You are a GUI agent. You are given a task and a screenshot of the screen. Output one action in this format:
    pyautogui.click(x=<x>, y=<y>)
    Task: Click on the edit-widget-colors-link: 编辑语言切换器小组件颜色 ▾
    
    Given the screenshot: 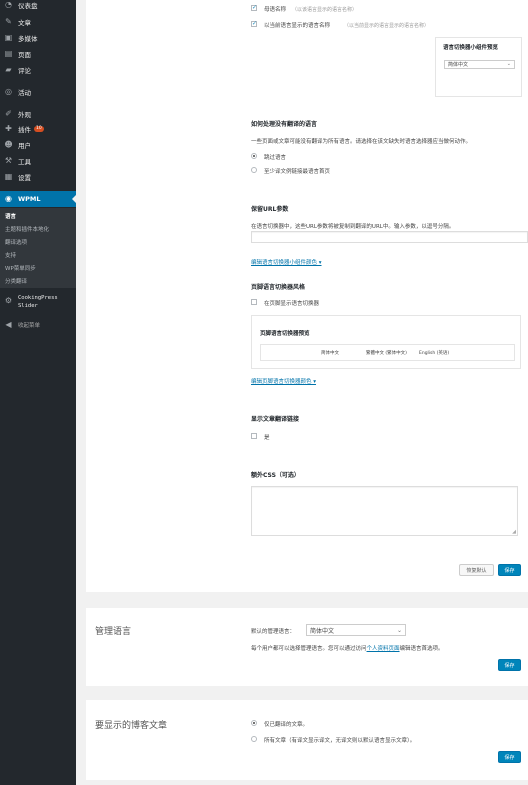 What is the action you would take?
    pyautogui.click(x=286, y=262)
    